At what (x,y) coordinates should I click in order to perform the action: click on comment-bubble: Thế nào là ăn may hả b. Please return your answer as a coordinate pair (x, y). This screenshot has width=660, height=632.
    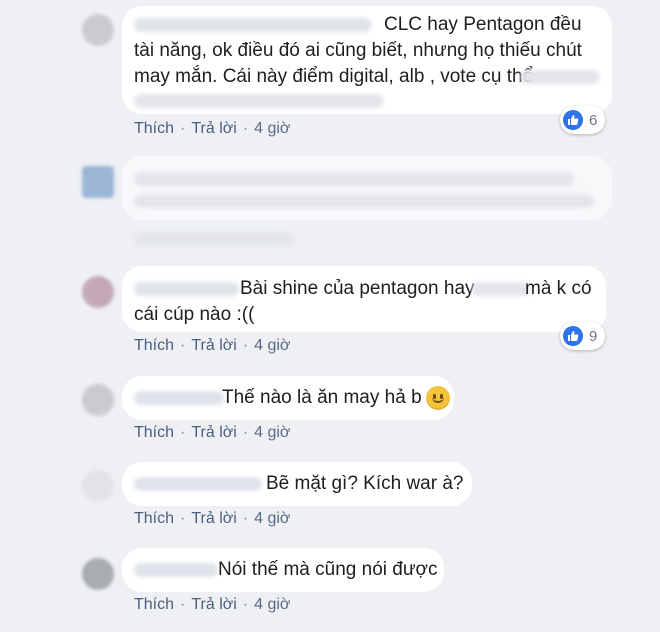
    Looking at the image, I should click on (288, 398).